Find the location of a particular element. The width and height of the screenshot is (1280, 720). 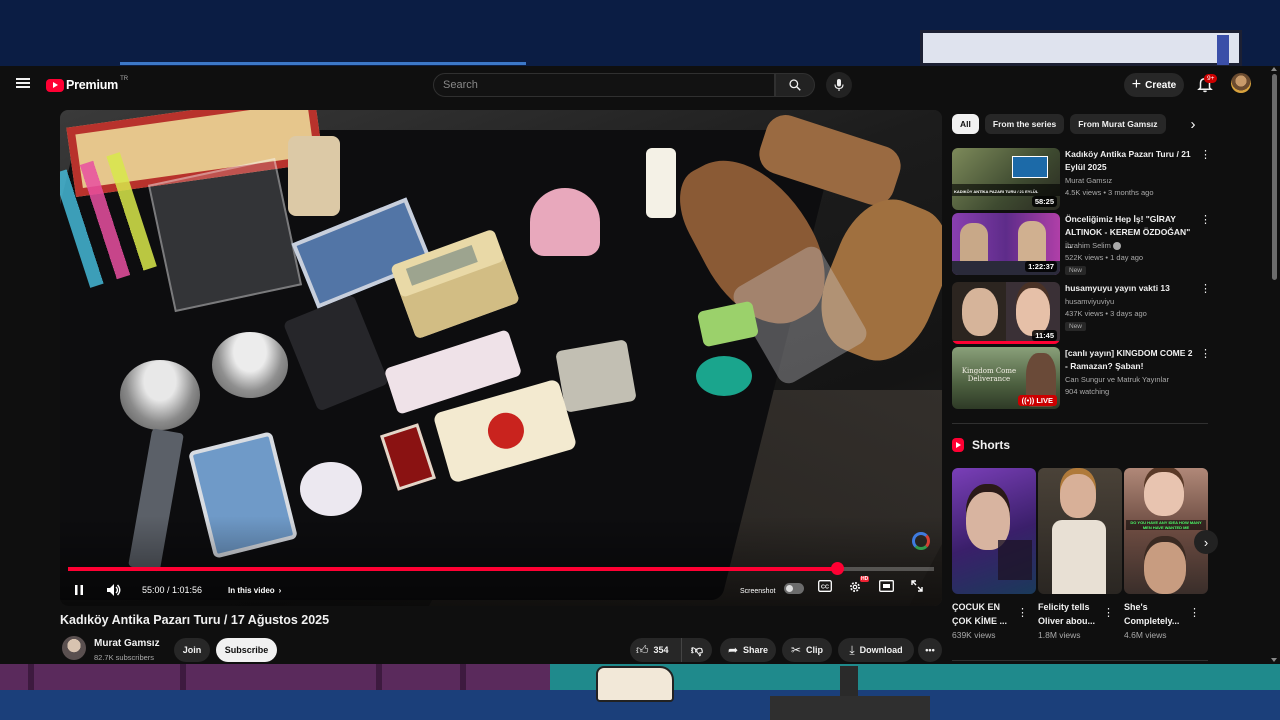

like-count: 354 is located at coordinates (661, 650).